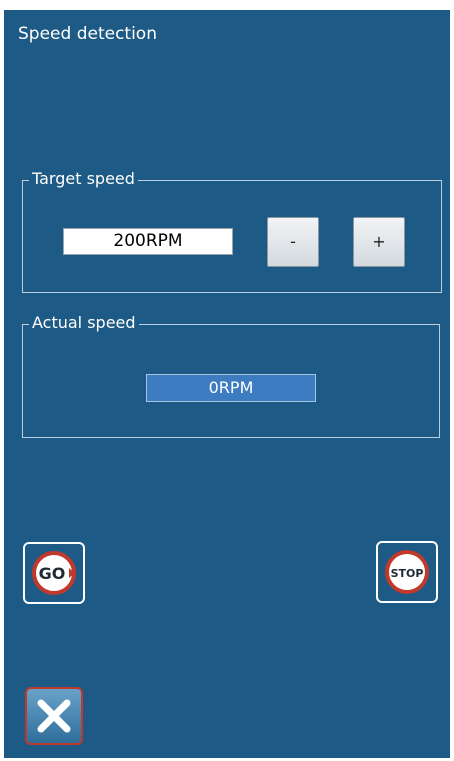 Image resolution: width=454 pixels, height=761 pixels. What do you see at coordinates (87, 34) in the screenshot?
I see `page-title: Speed detection` at bounding box center [87, 34].